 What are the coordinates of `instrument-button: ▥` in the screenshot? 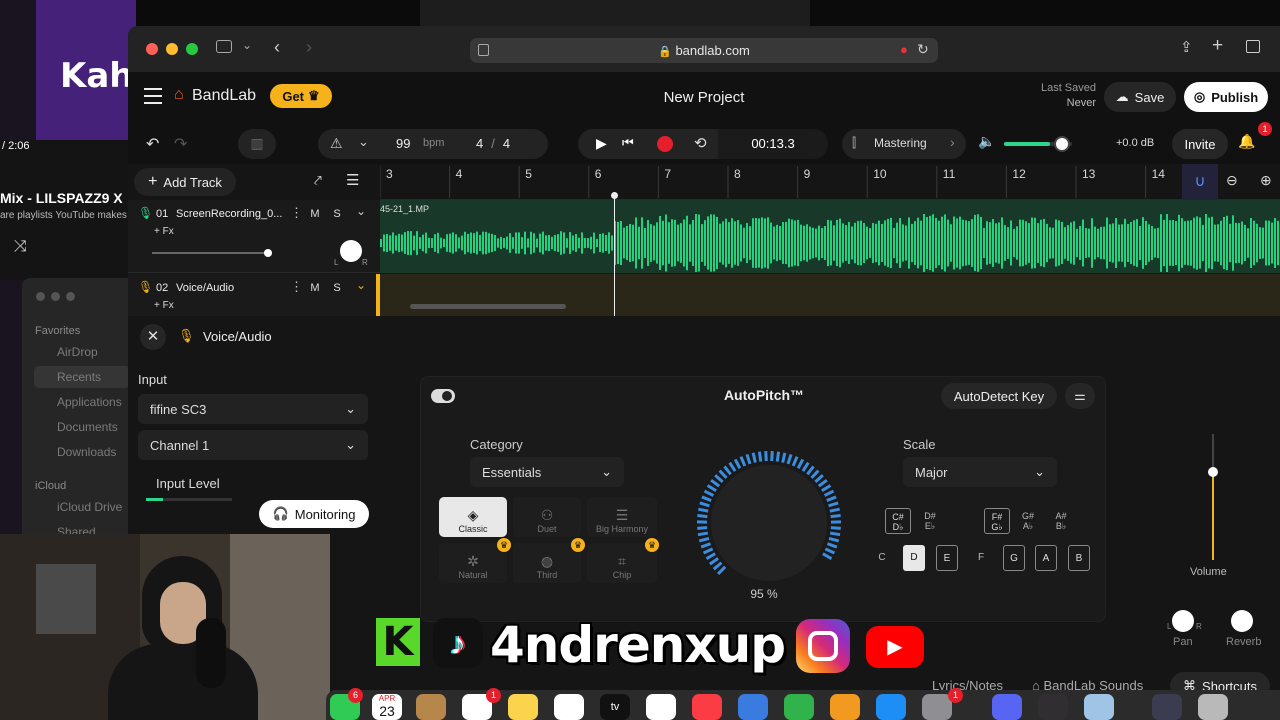 It's located at (257, 144).